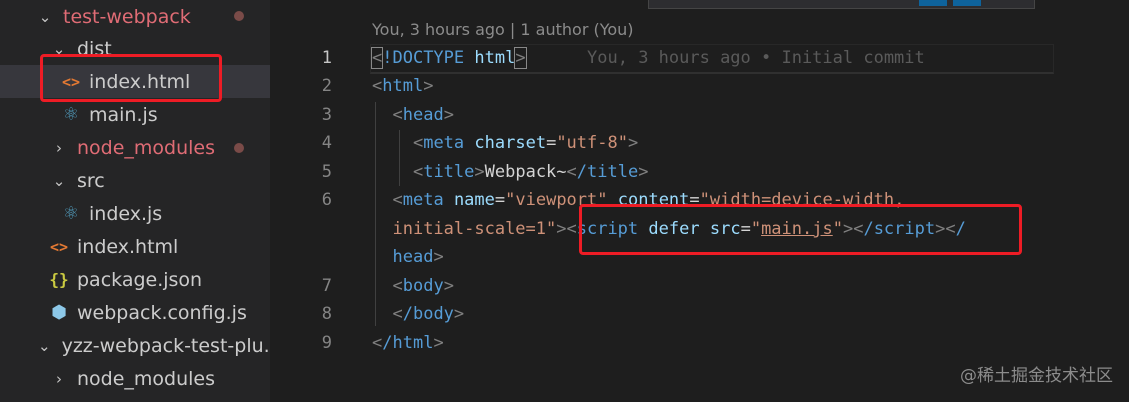  I want to click on tree-item-label: test-webpack, so click(127, 16).